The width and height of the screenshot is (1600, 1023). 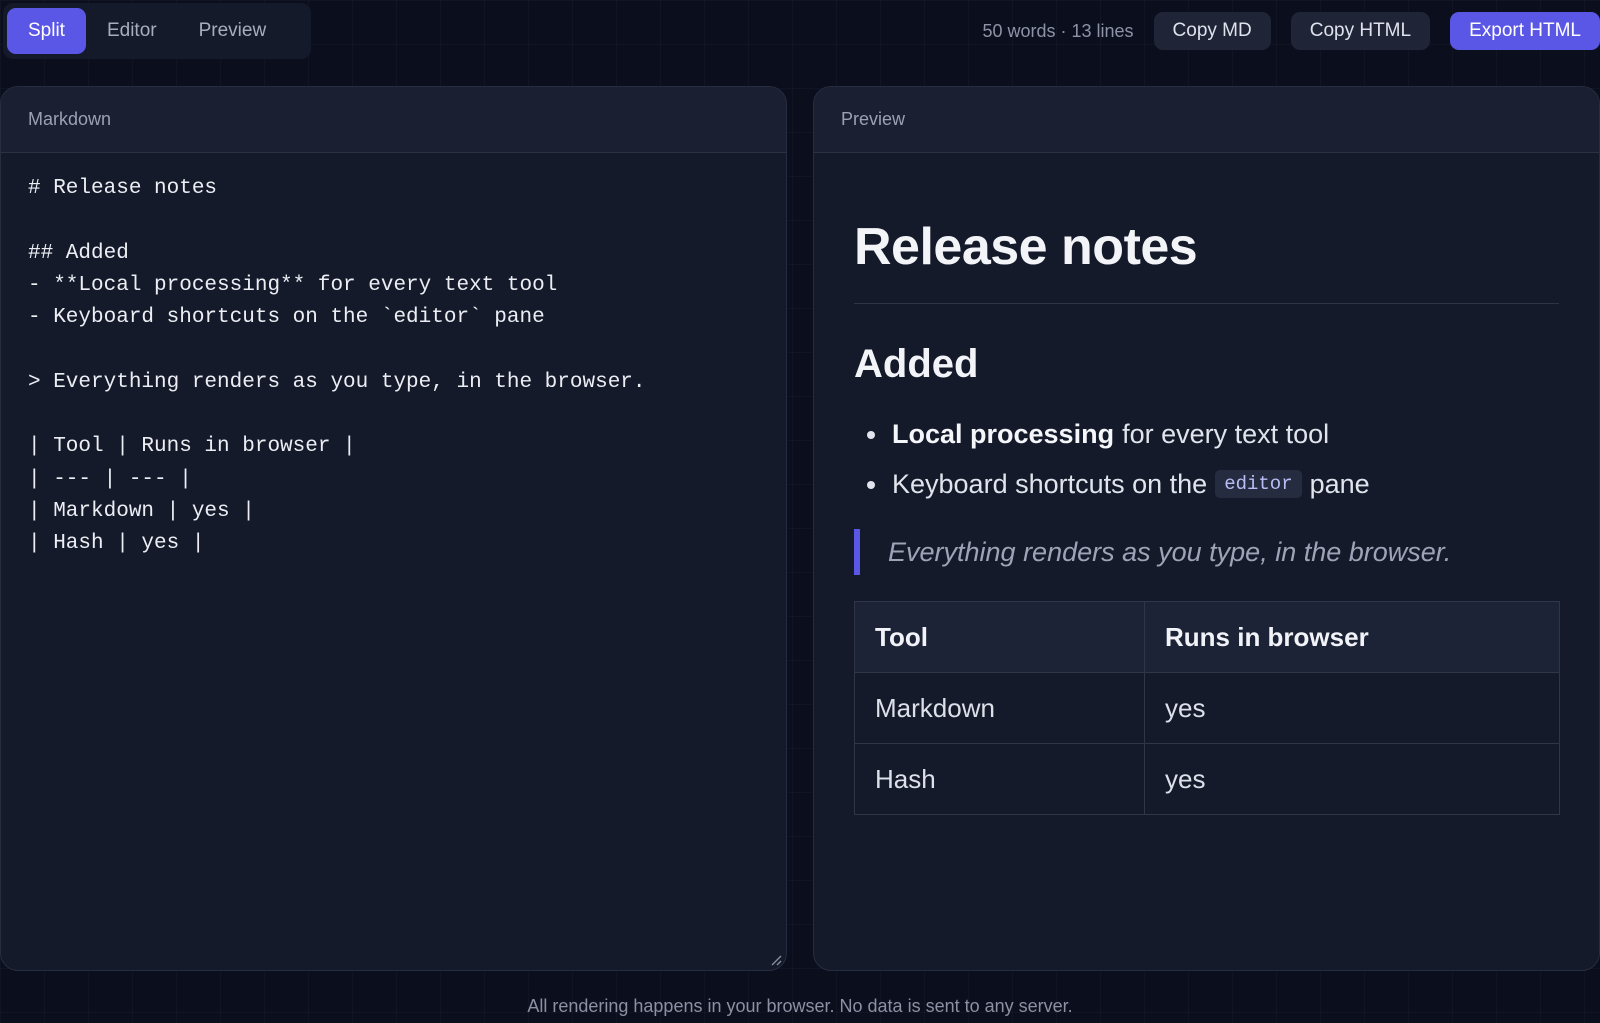 I want to click on mode-preview-button: Preview, so click(x=233, y=31).